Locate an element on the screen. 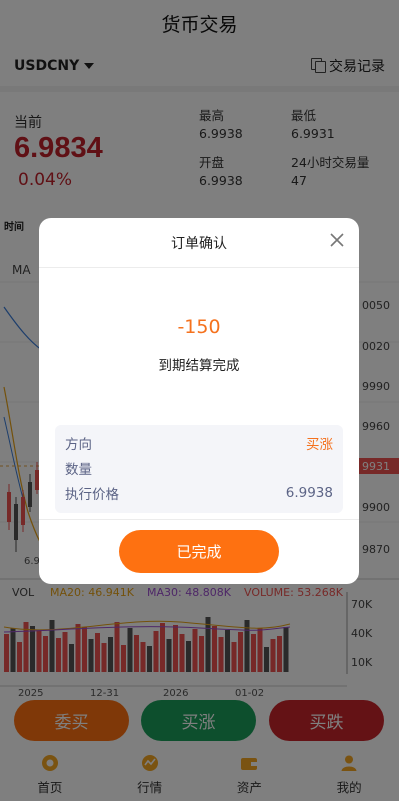 This screenshot has width=399, height=801. quantity-label: 数量 is located at coordinates (78, 469).